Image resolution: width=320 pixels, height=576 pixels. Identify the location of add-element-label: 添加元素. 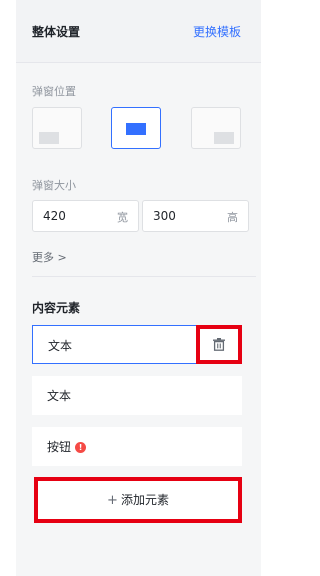
(144, 500).